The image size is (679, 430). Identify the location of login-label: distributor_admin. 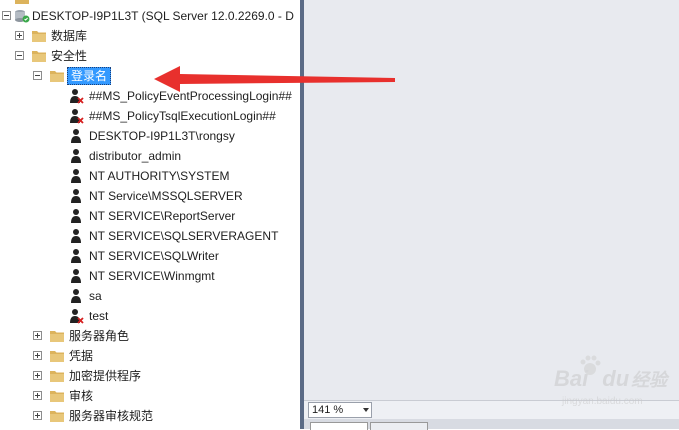
(135, 156).